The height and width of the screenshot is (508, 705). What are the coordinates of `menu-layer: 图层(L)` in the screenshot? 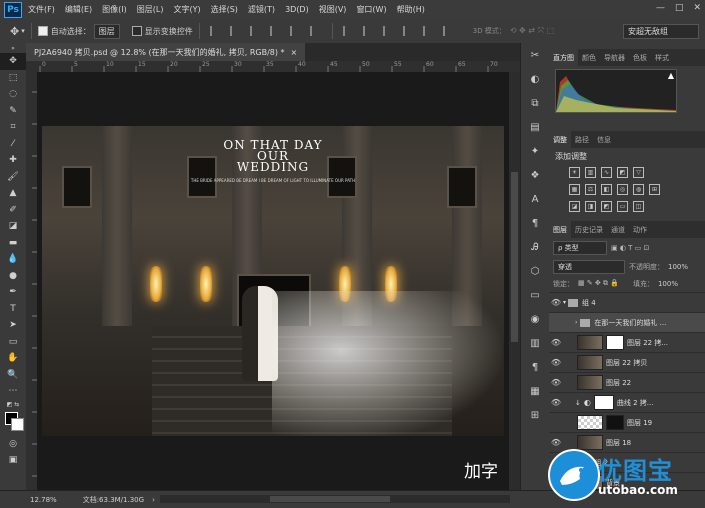 It's located at (150, 9).